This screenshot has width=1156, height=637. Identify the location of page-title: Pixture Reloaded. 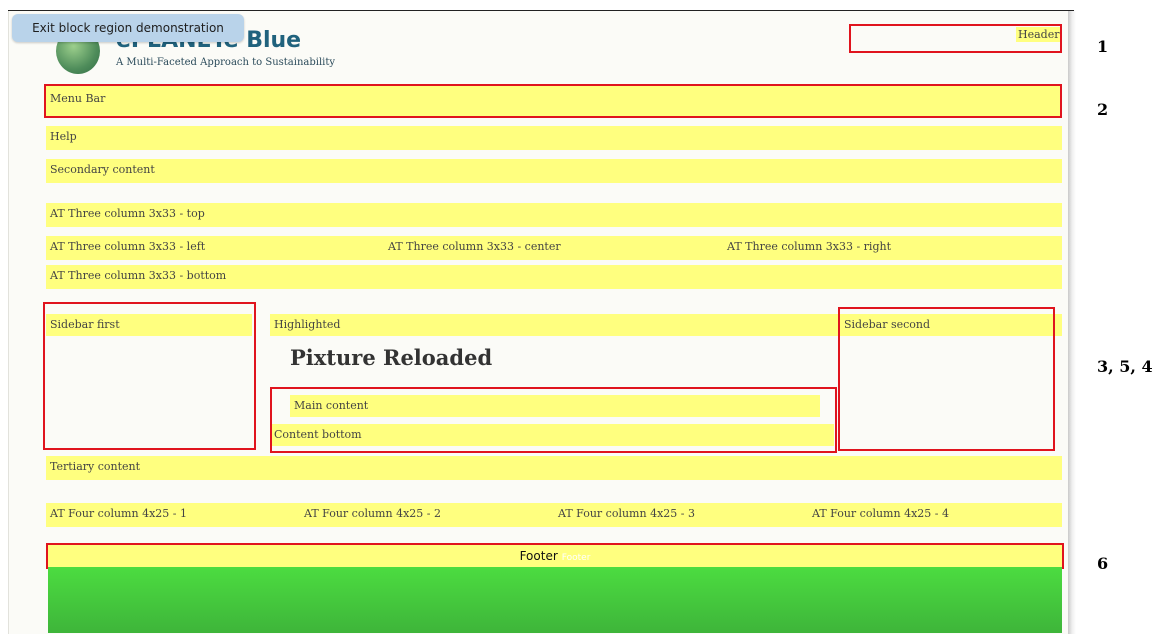
(391, 357).